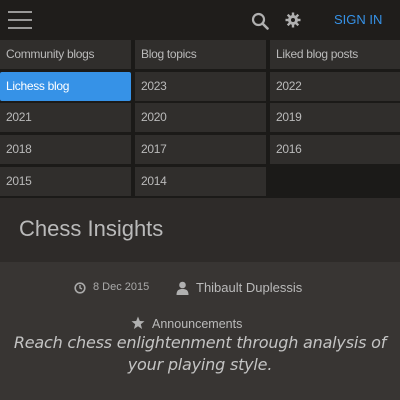 This screenshot has height=400, width=400. What do you see at coordinates (335, 117) in the screenshot?
I see `menu-item-year-2019: 2019` at bounding box center [335, 117].